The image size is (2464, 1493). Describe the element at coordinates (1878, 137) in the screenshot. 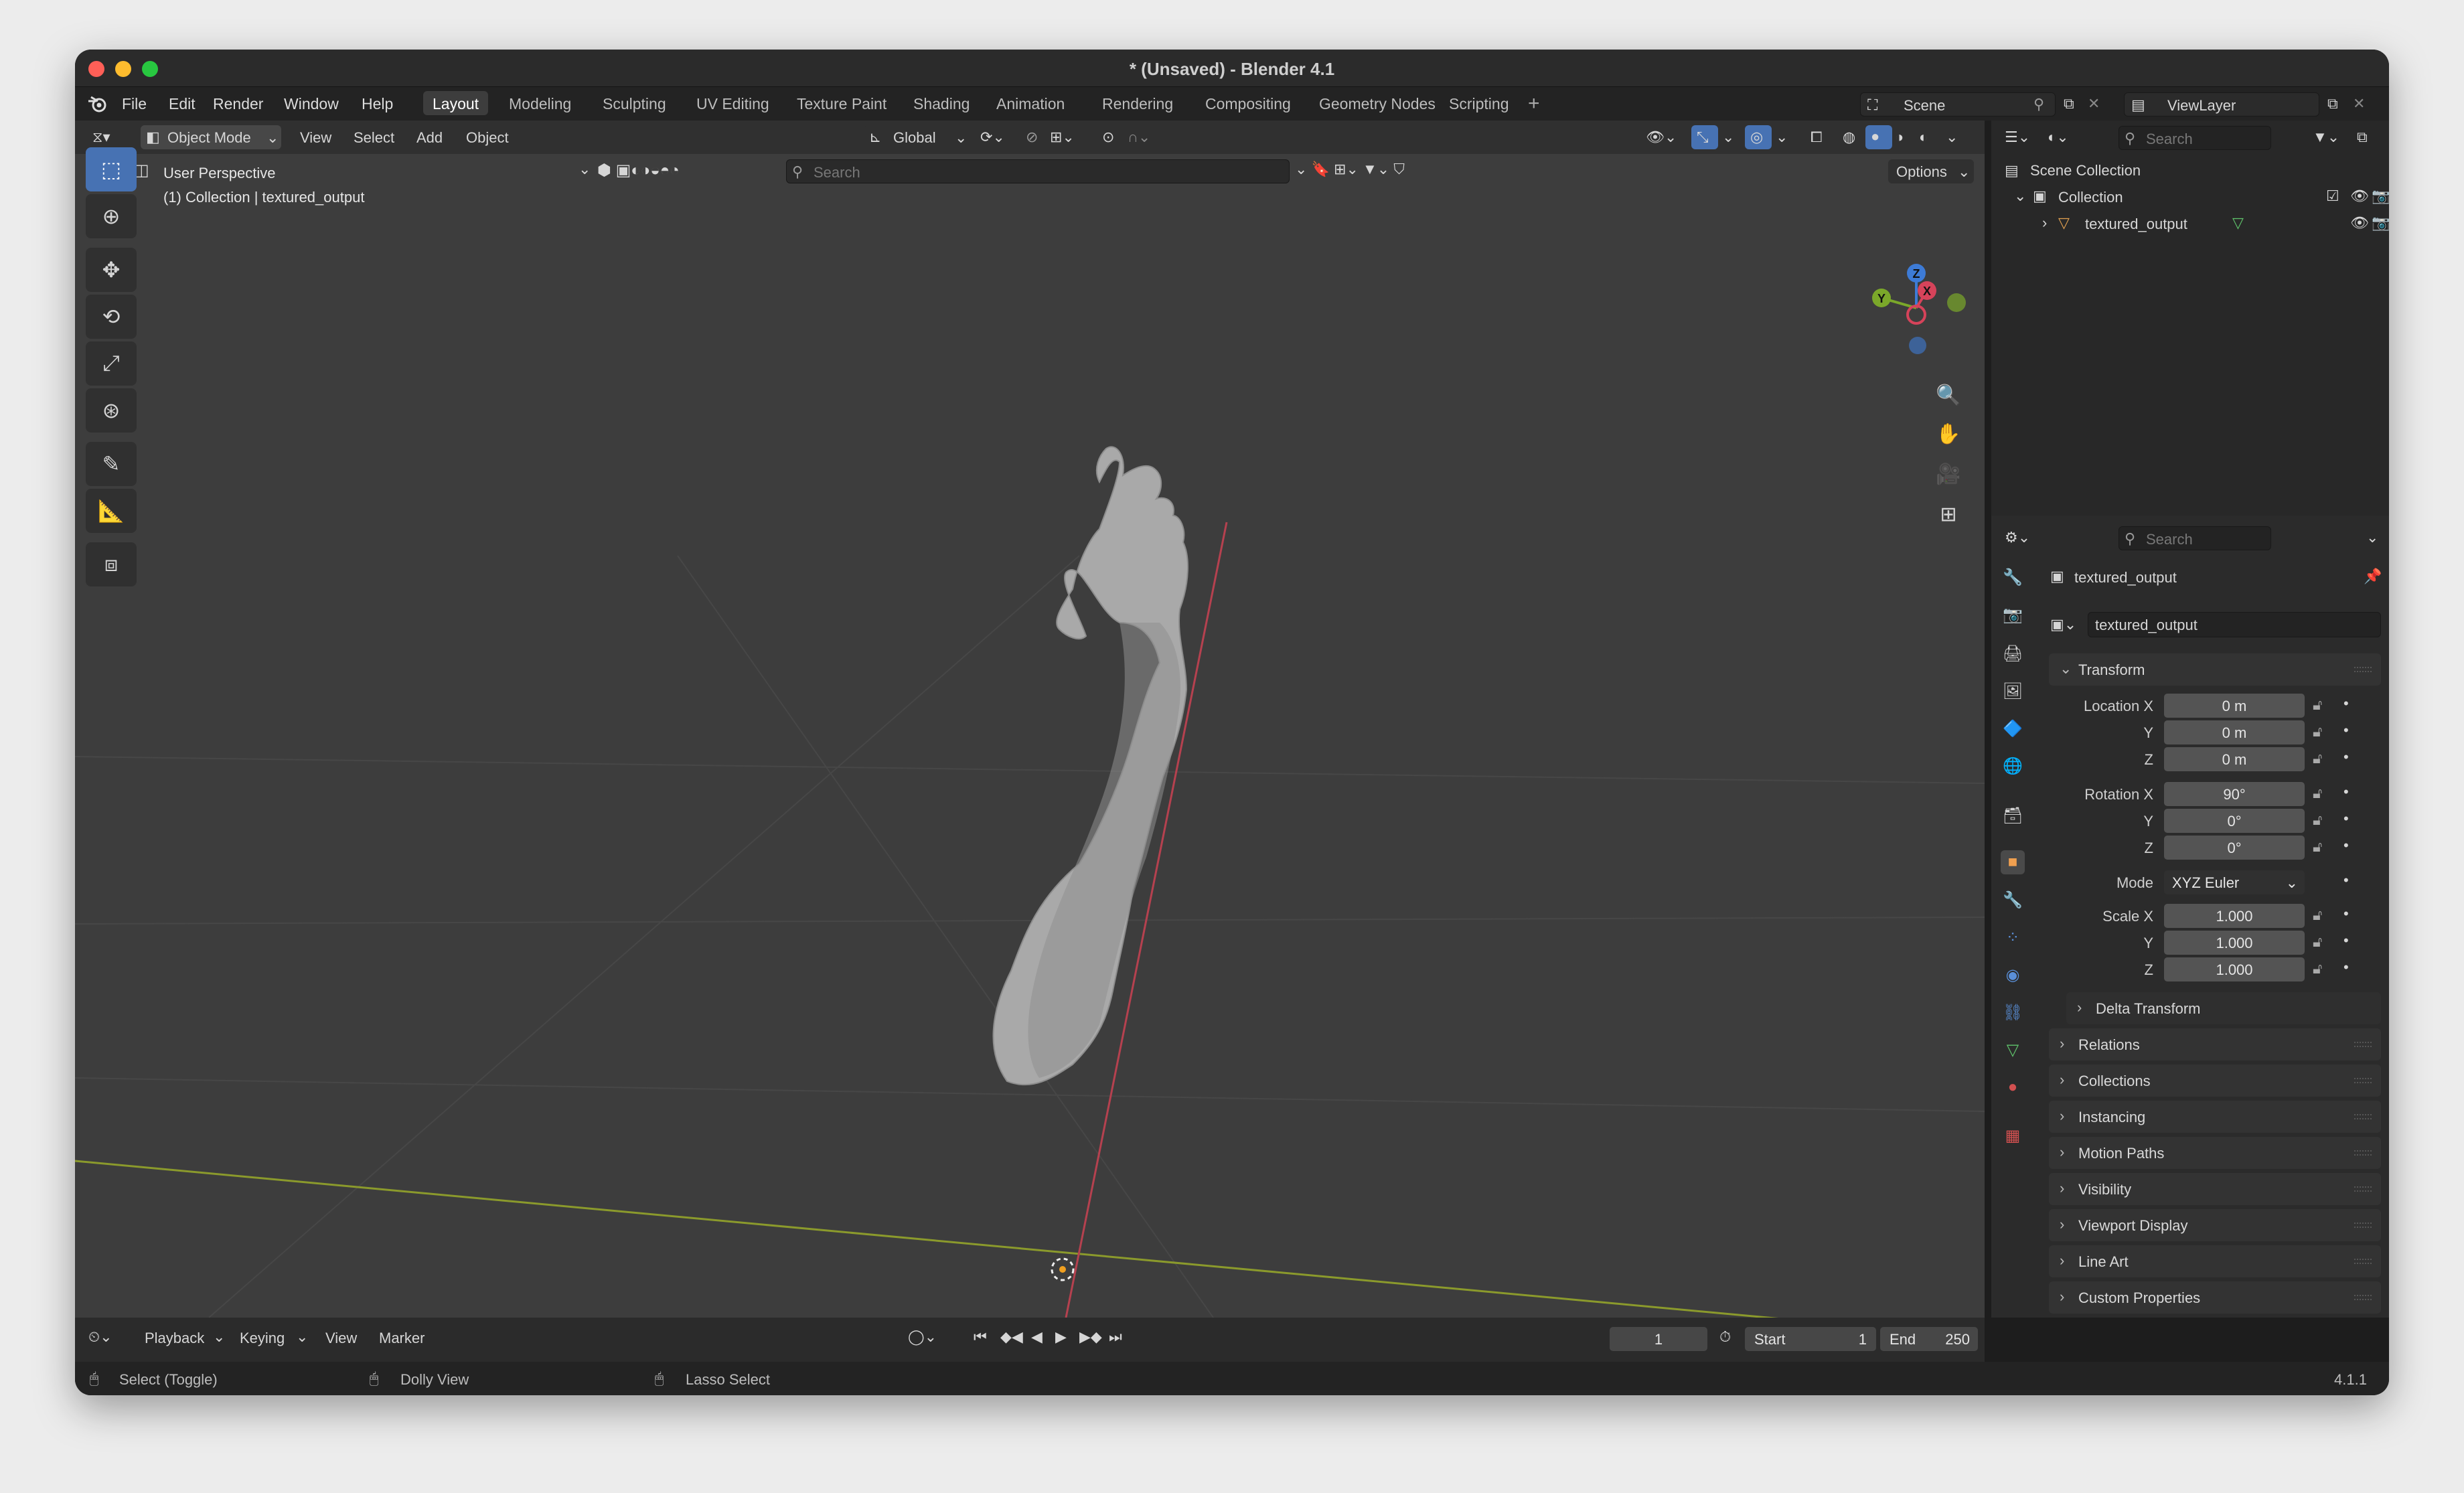

I see `solid-shading-button: ●` at that location.